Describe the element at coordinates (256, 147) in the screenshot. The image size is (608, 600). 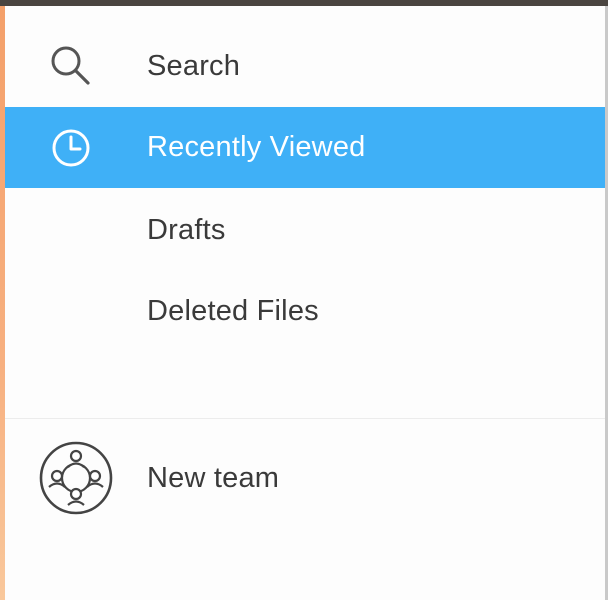
I see `sidebar-item-label: Recently Viewed` at that location.